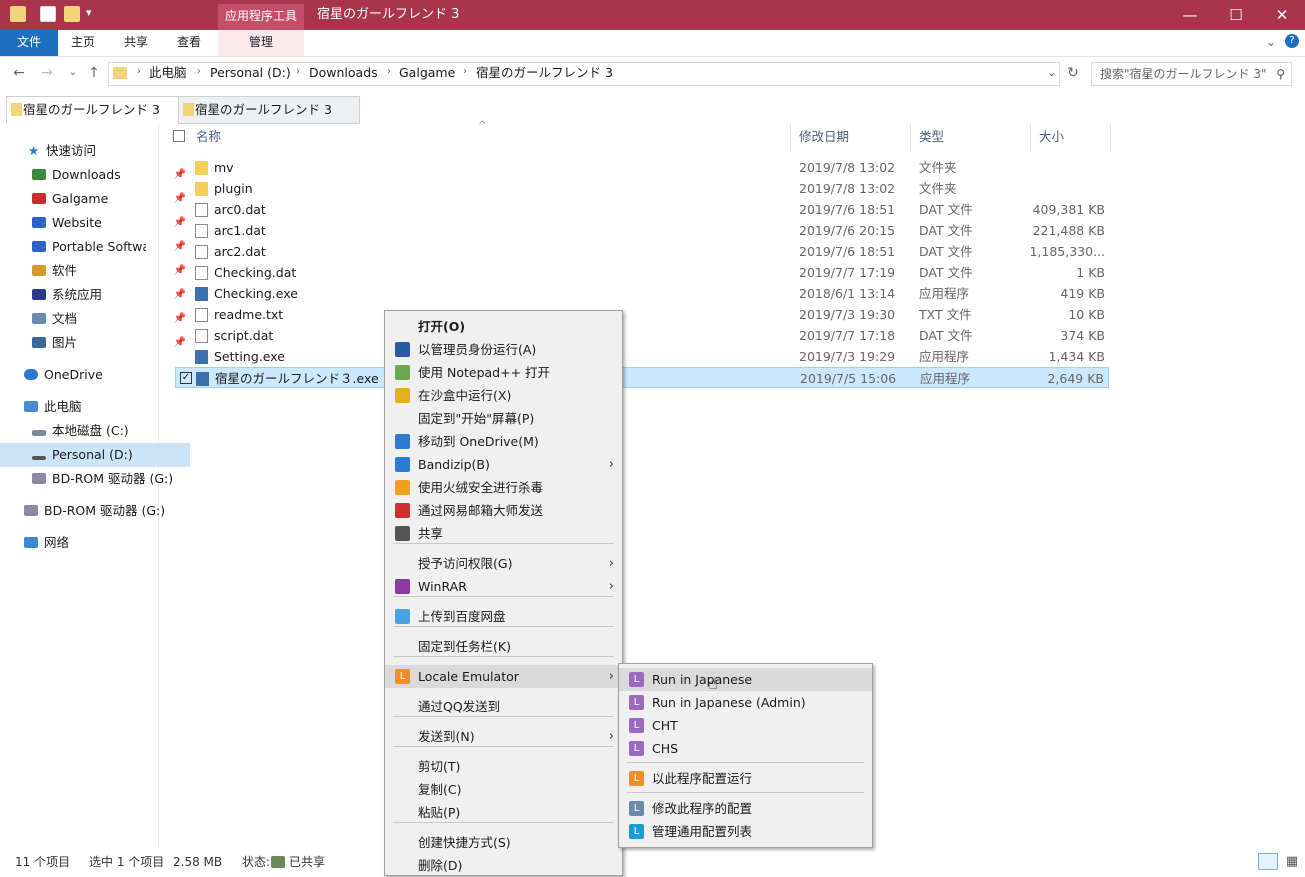  Describe the element at coordinates (48, 14) in the screenshot. I see `properties-icon` at that location.